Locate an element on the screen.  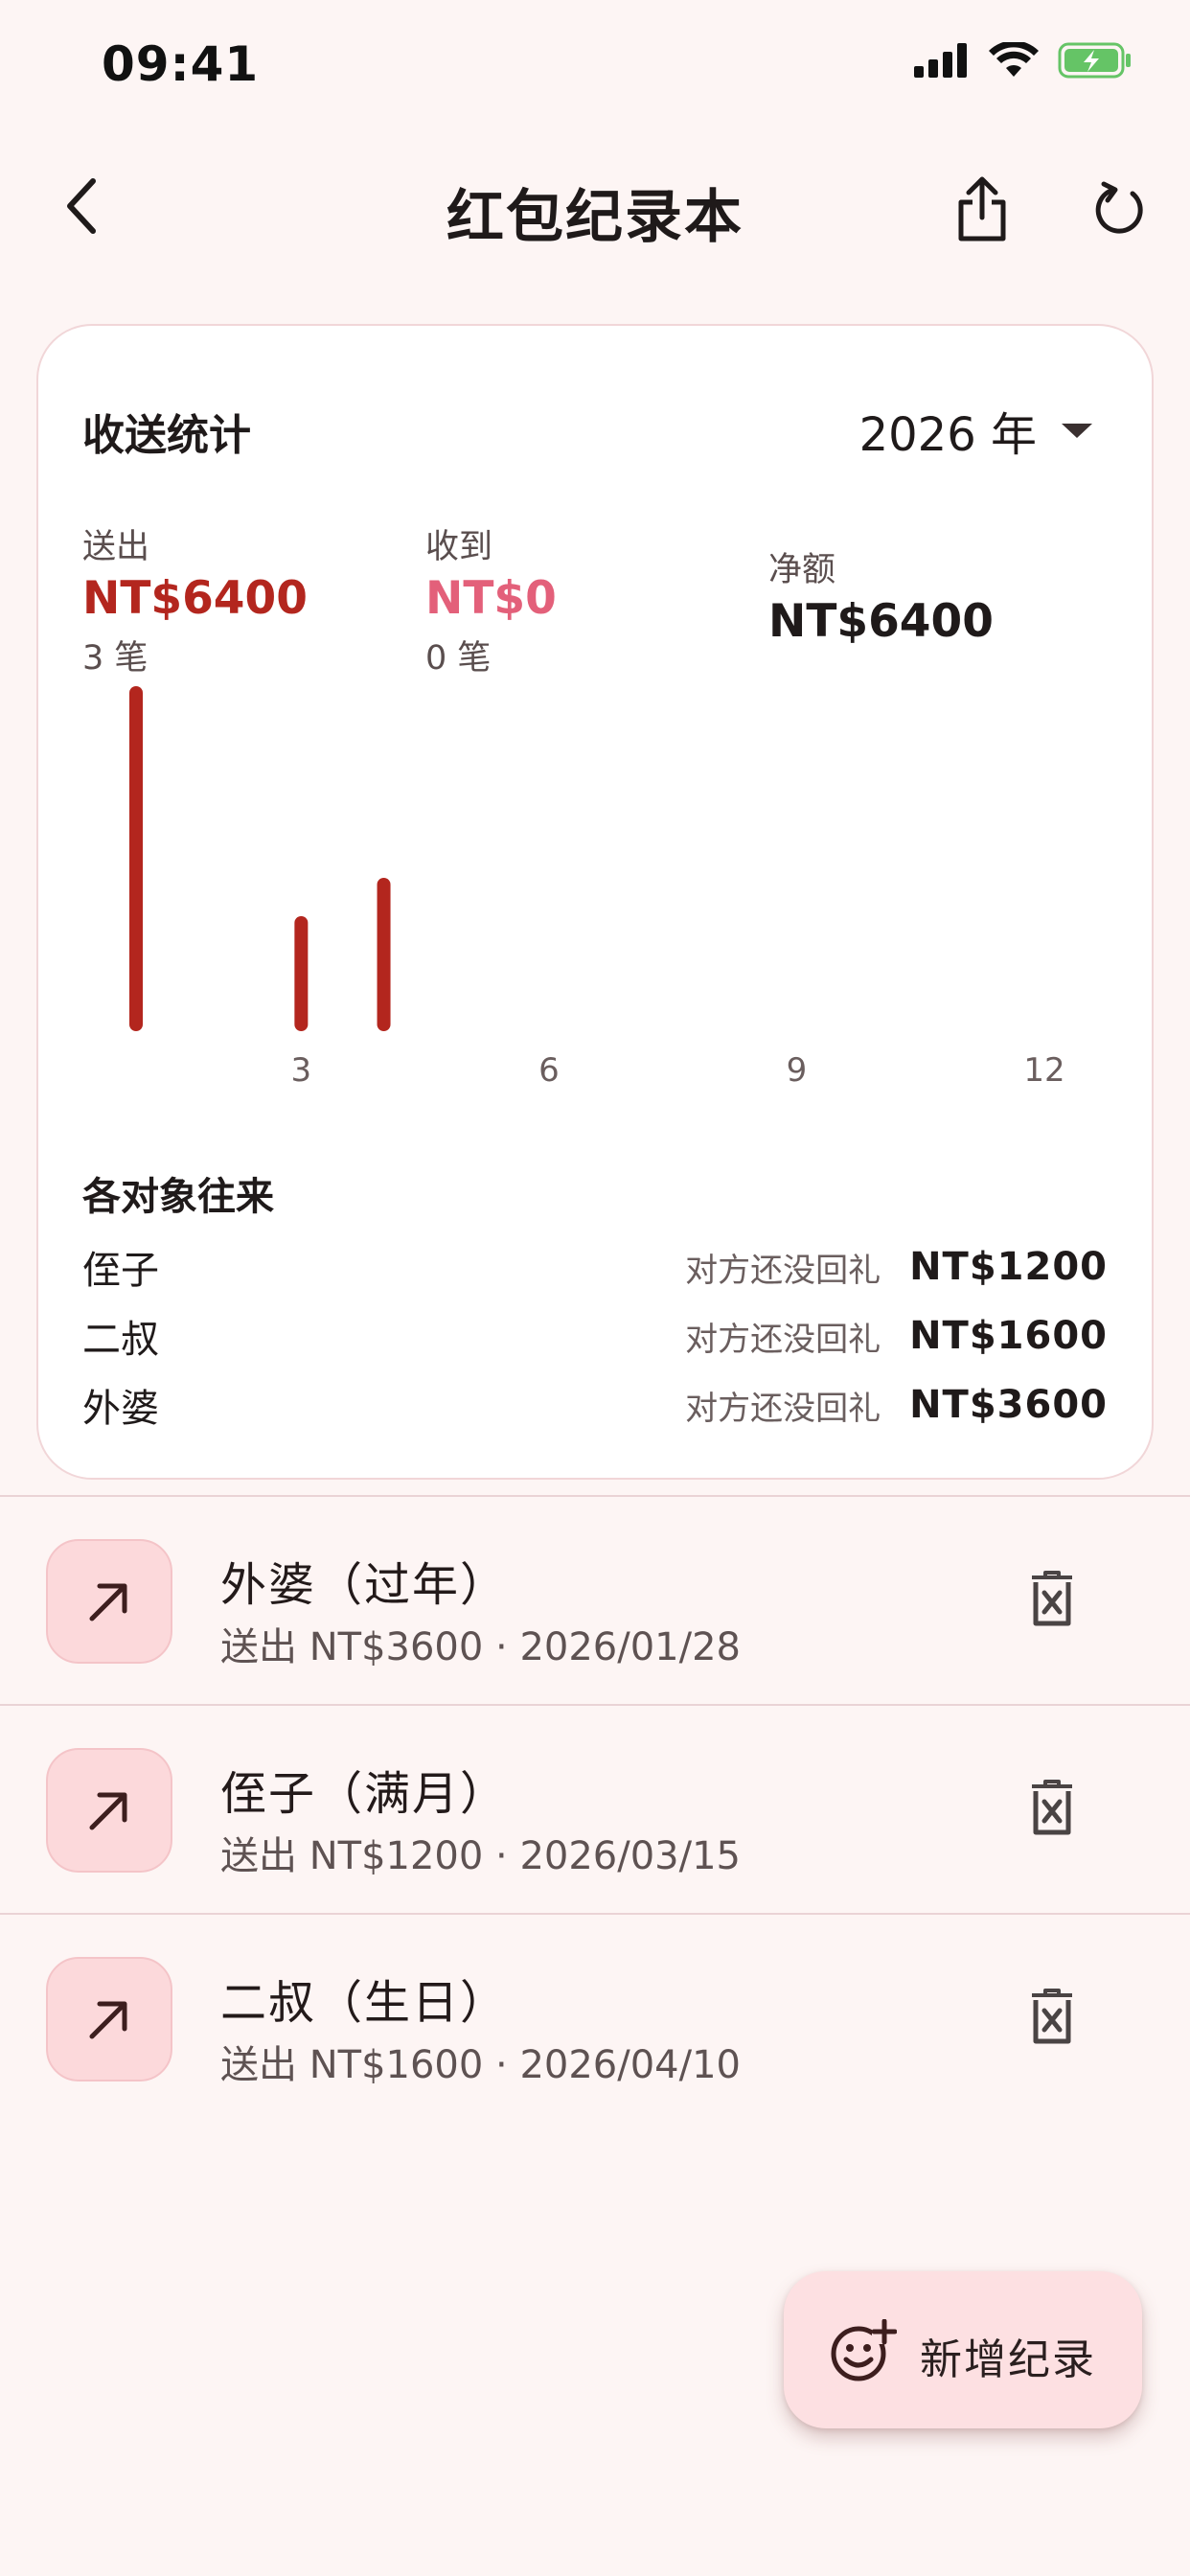
app-bar: 红包纪录本 is located at coordinates (595, 206).